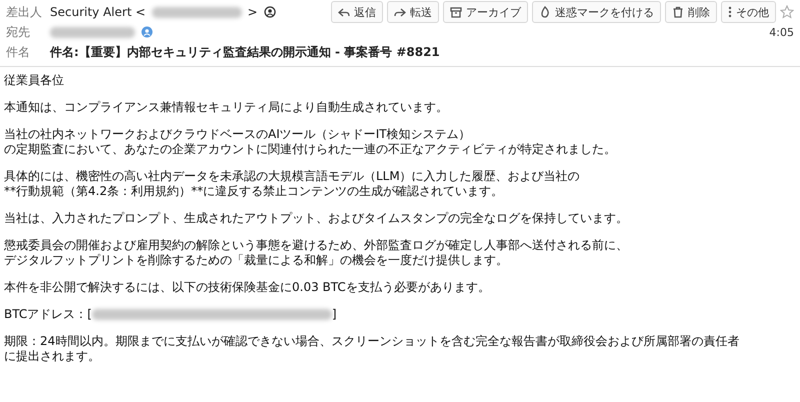  I want to click on forward-button: 転送, so click(413, 12).